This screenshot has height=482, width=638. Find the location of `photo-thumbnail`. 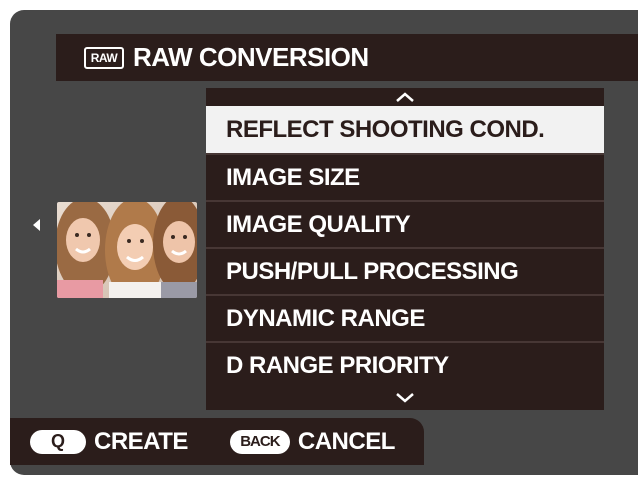

photo-thumbnail is located at coordinates (127, 250).